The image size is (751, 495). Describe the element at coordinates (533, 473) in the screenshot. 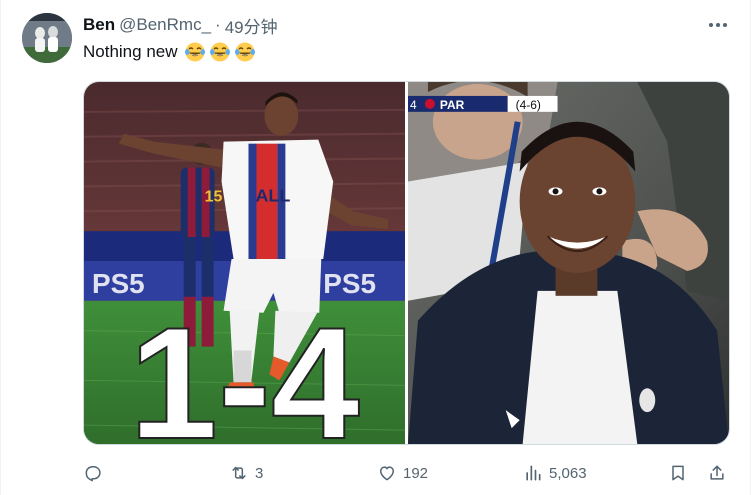

I see `analytics-icon` at that location.